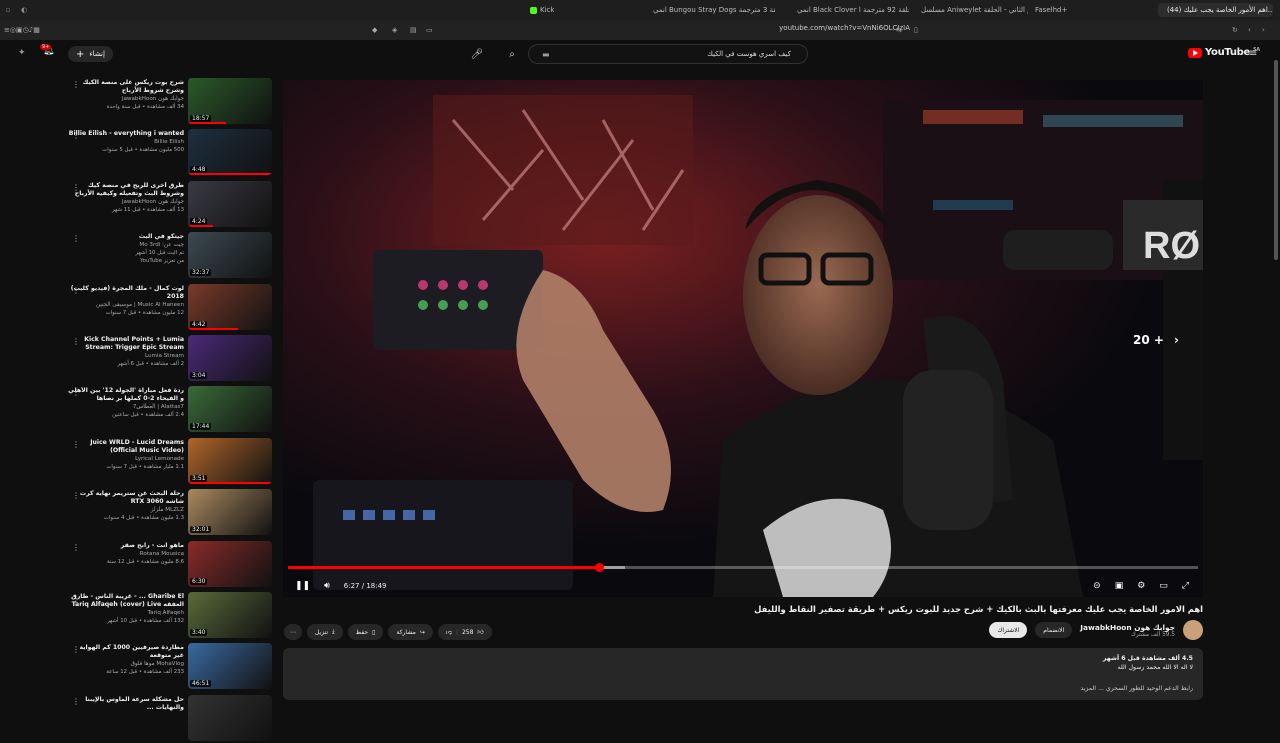 This screenshot has height=743, width=1280. I want to click on rec-thumbnail: 4:48, so click(230, 152).